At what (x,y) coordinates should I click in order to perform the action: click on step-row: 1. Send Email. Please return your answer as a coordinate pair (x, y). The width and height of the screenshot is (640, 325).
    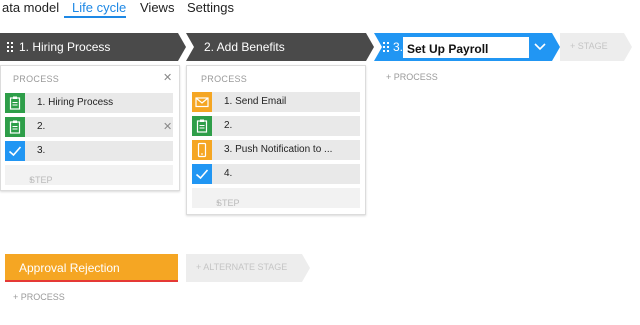
    Looking at the image, I should click on (276, 102).